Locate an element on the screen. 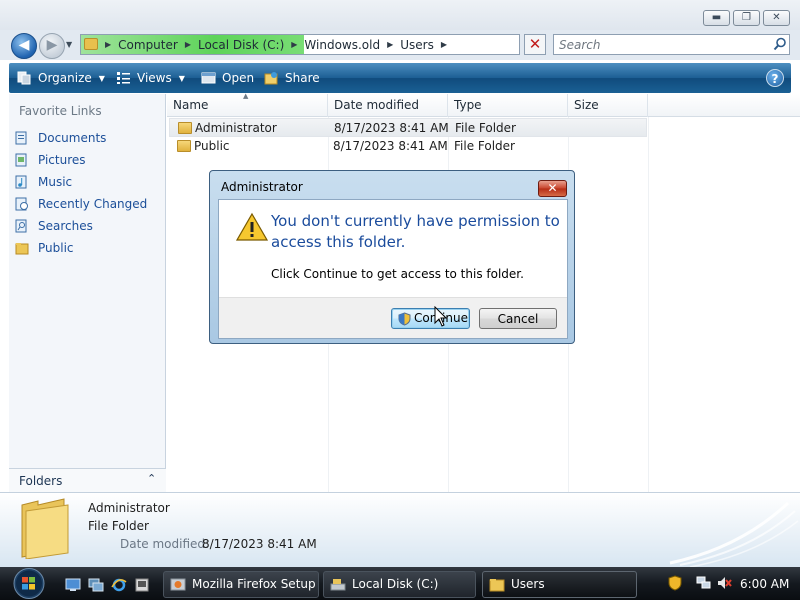 The image size is (800, 600). continue-button: Continue is located at coordinates (430, 318).